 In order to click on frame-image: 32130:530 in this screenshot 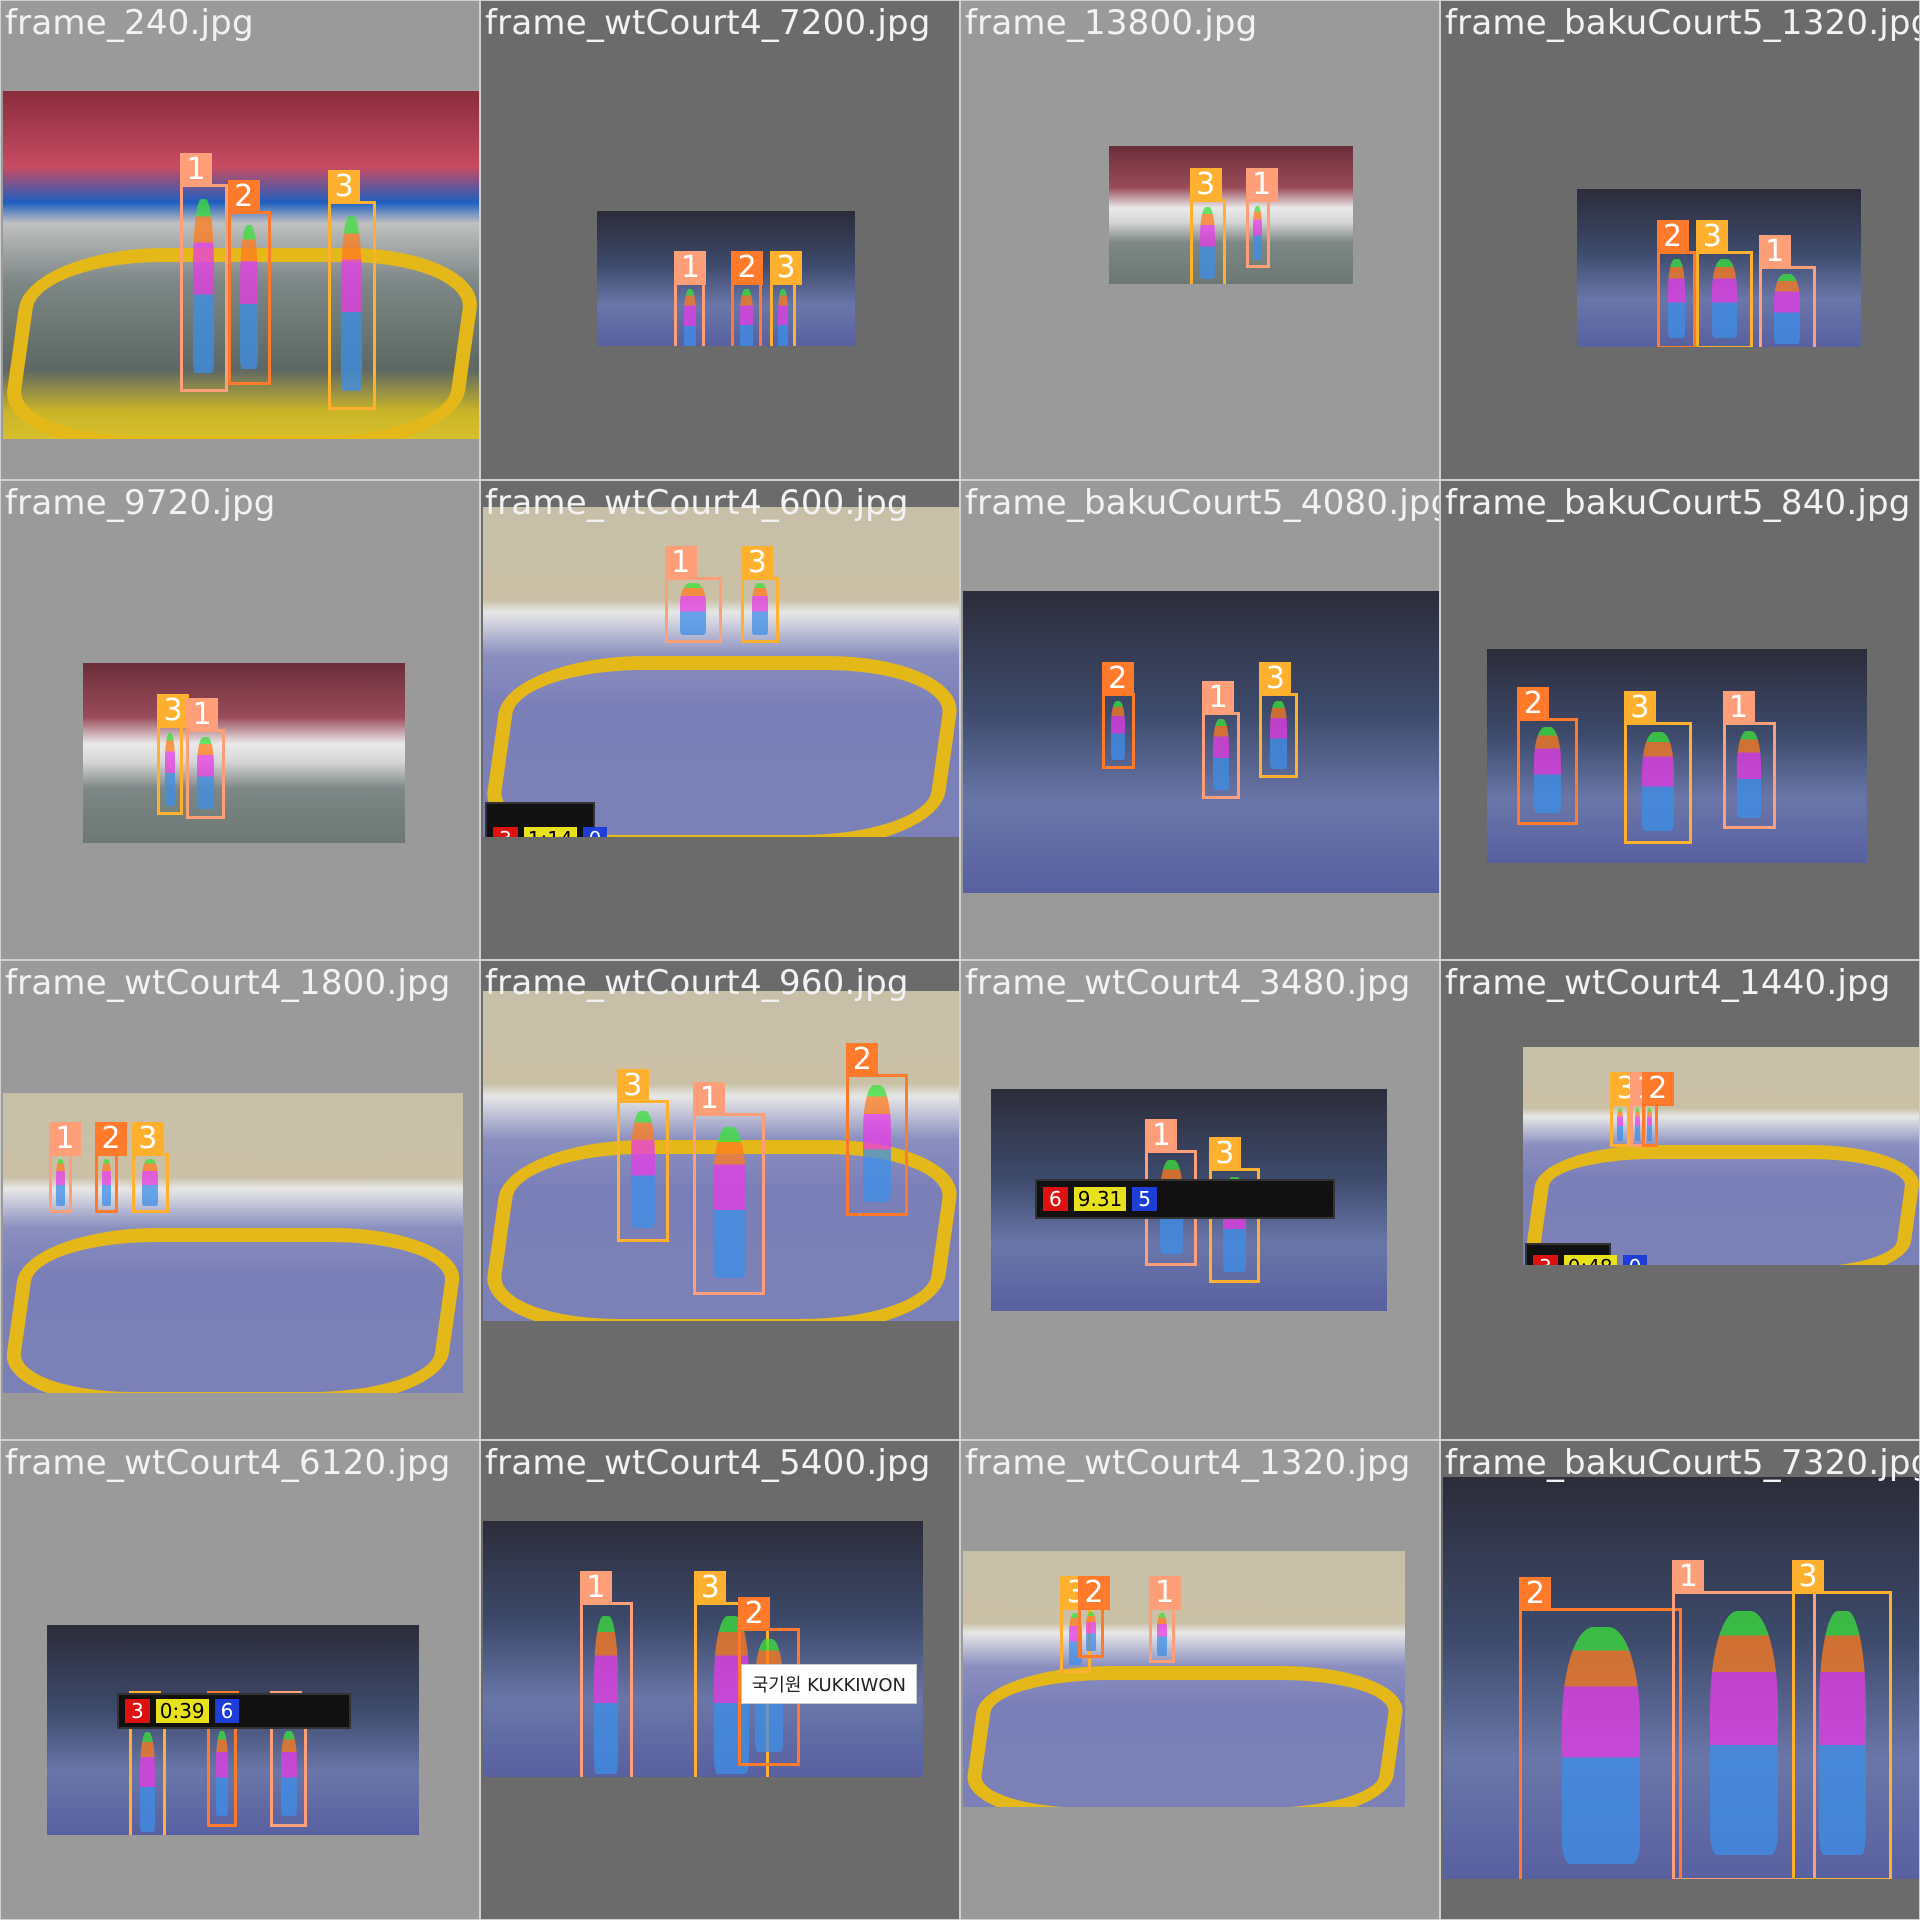, I will do `click(1184, 1679)`.